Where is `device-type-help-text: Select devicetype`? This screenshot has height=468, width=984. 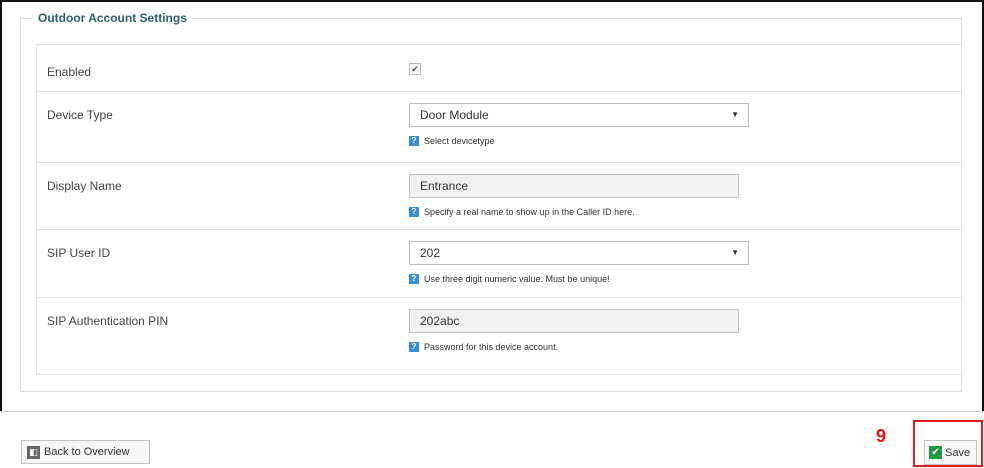 device-type-help-text: Select devicetype is located at coordinates (459, 141).